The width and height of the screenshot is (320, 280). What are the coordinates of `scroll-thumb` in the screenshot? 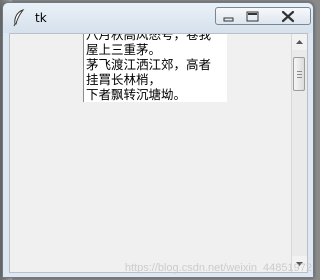 It's located at (299, 74).